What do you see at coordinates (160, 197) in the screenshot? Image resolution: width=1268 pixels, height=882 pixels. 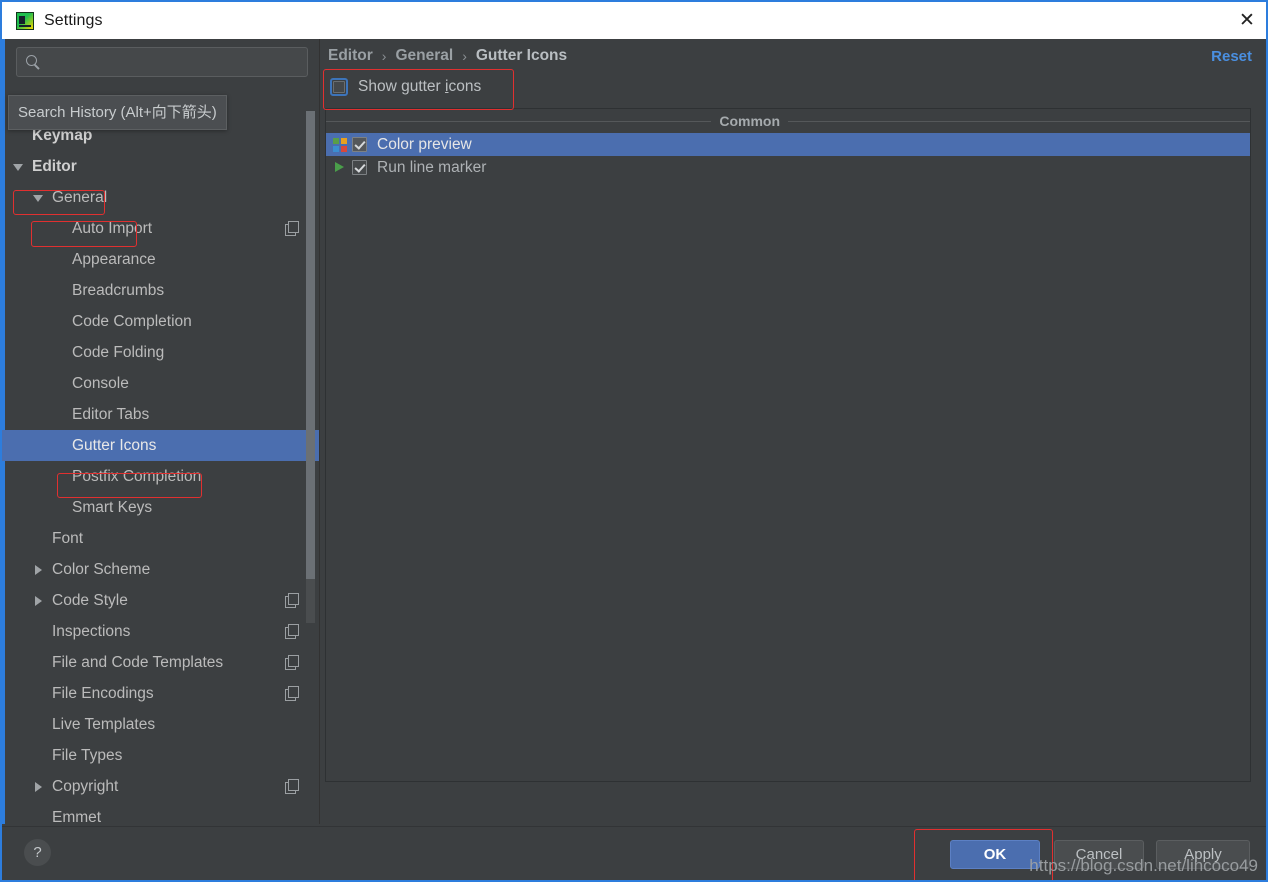 I see `sidebar-item-general: General` at bounding box center [160, 197].